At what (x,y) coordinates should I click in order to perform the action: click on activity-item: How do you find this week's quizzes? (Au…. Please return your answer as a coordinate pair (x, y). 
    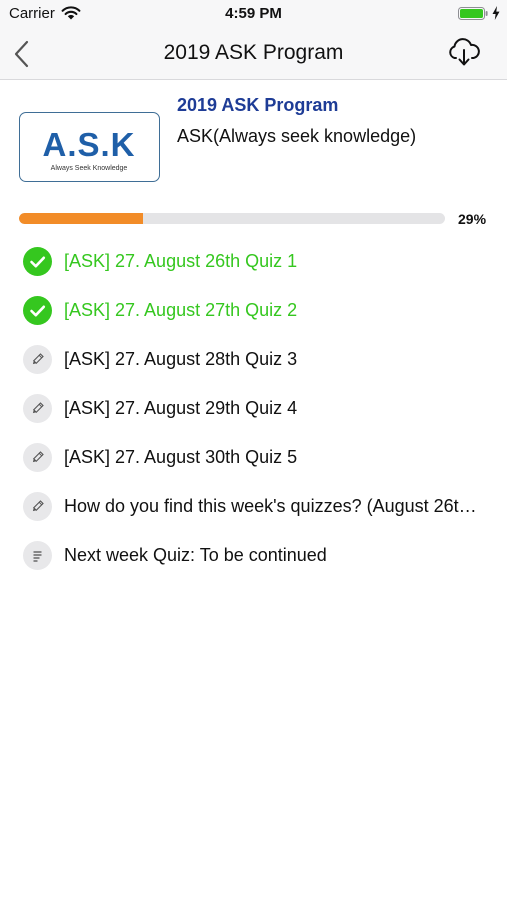
    Looking at the image, I should click on (253, 507).